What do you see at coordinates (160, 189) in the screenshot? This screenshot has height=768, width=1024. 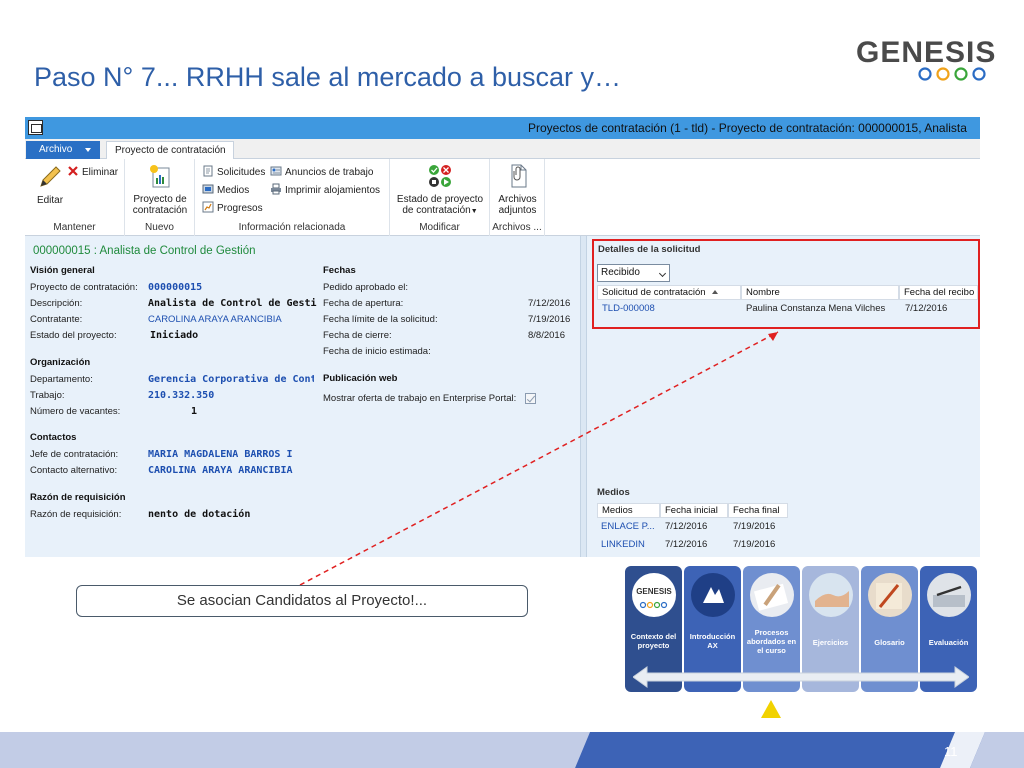 I see `new-project-button: Proyecto de contratación` at bounding box center [160, 189].